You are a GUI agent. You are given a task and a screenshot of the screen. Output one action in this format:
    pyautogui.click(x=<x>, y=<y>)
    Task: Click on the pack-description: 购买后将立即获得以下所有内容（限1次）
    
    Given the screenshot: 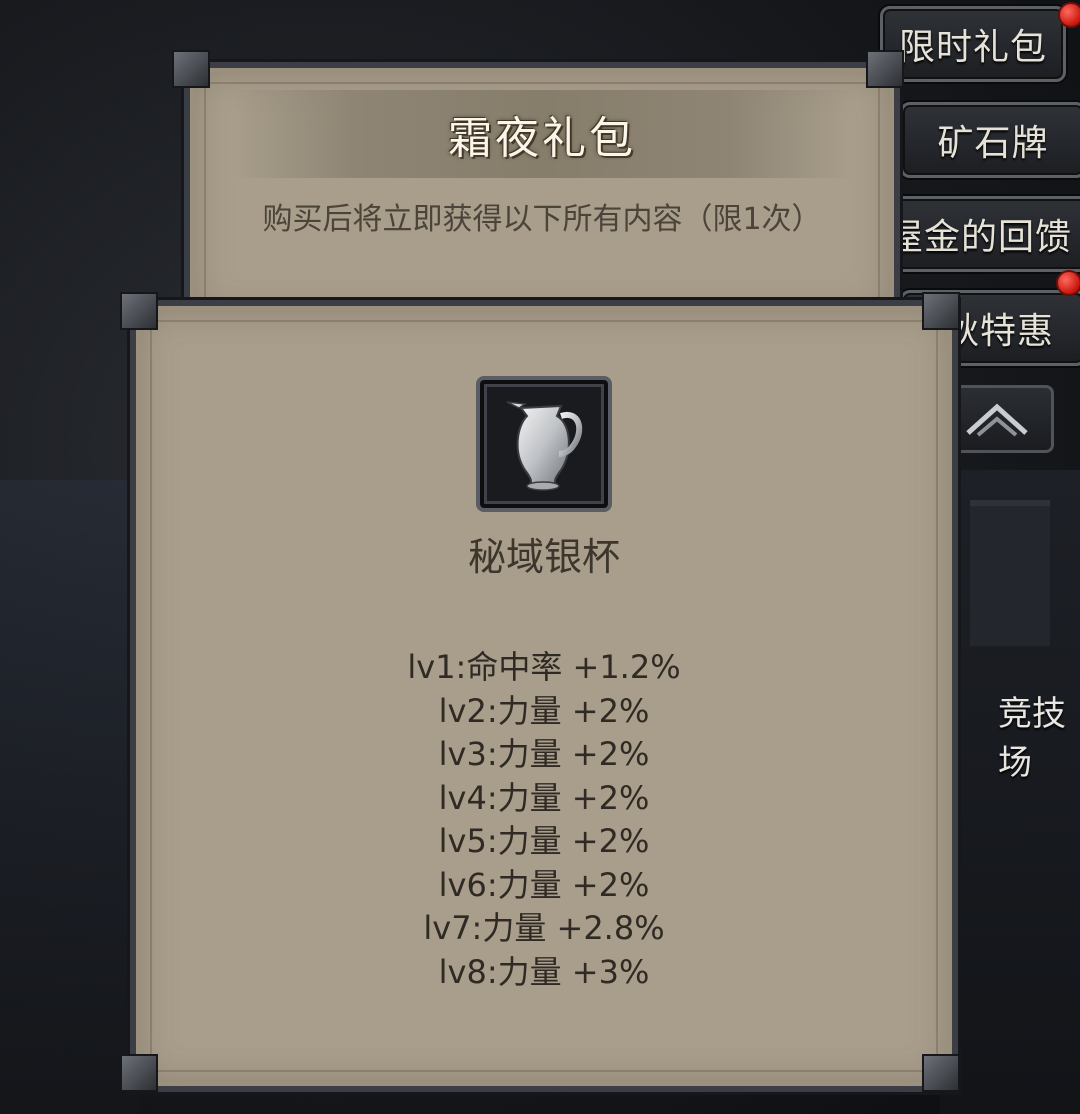 What is the action you would take?
    pyautogui.click(x=542, y=219)
    